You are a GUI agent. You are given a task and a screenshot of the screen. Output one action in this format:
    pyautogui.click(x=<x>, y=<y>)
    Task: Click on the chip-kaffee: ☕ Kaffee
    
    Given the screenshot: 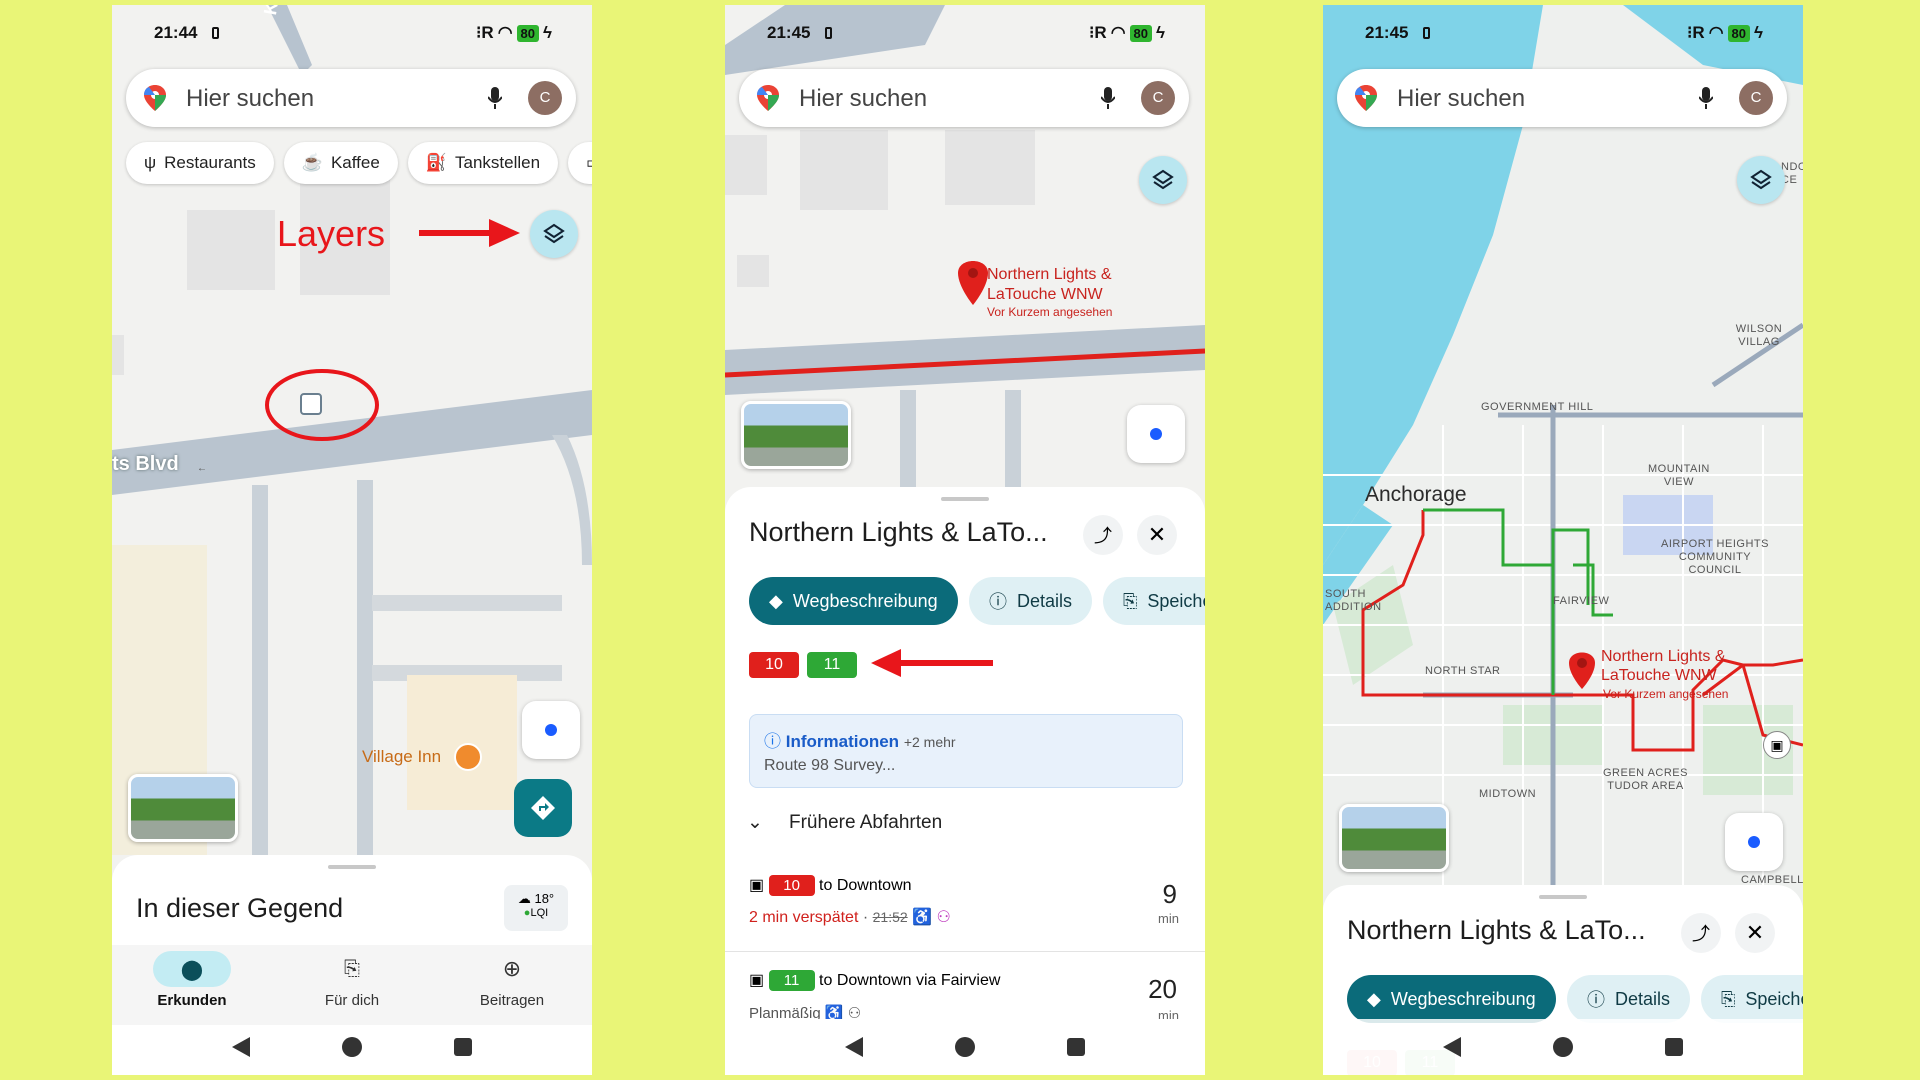 What is the action you would take?
    pyautogui.click(x=340, y=163)
    